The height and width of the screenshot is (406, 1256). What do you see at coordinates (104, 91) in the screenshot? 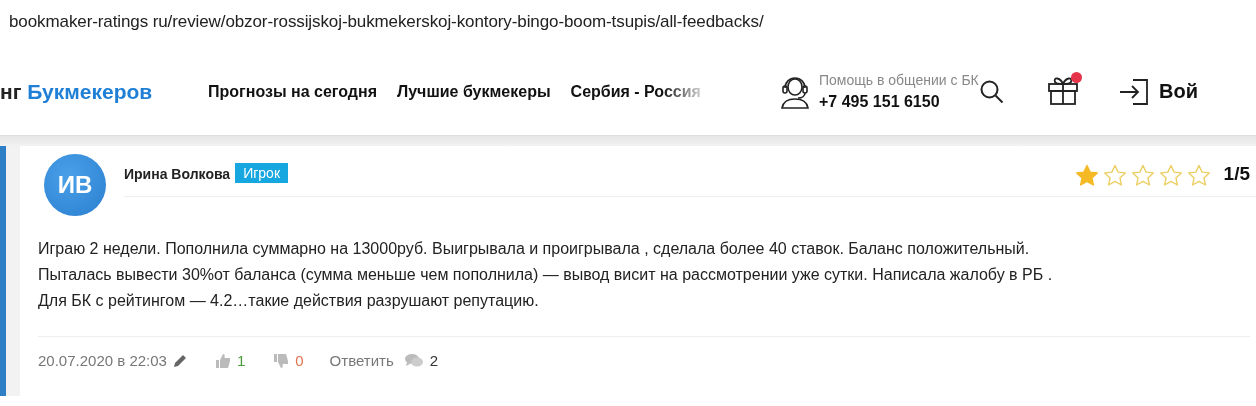
I see `logo-text: нг Букмекеров` at bounding box center [104, 91].